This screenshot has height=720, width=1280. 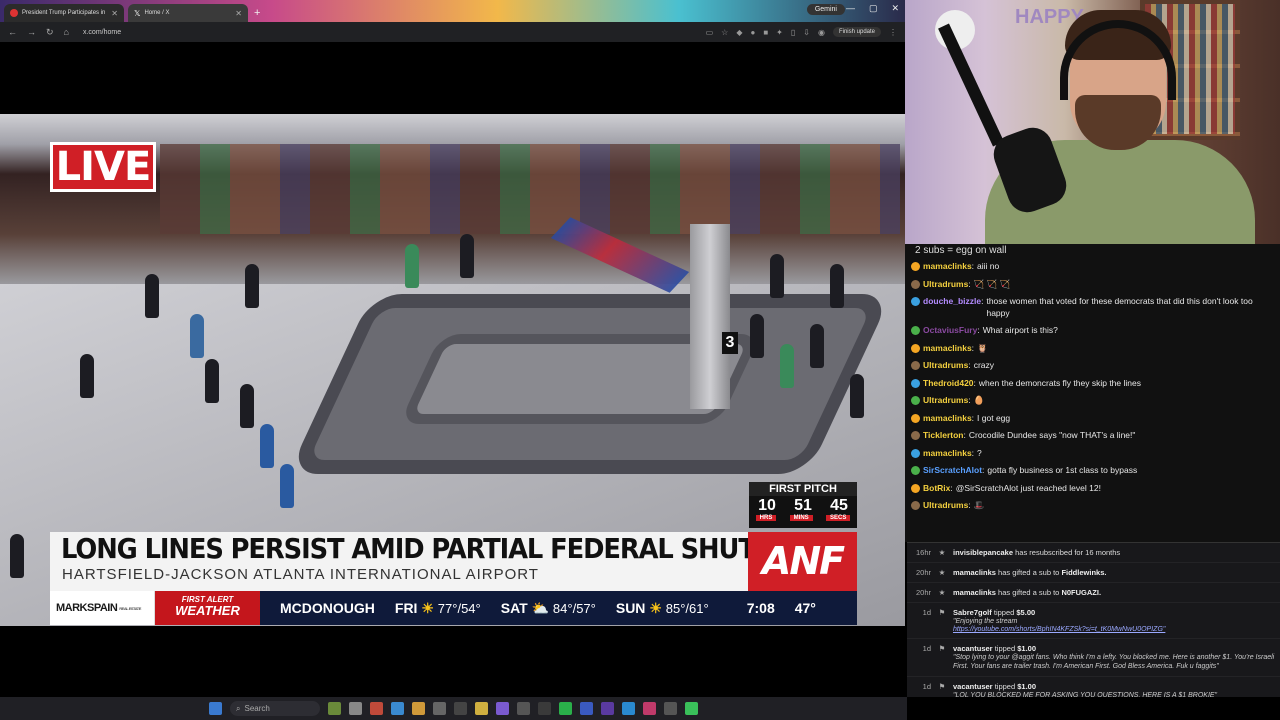 What do you see at coordinates (137, 13) in the screenshot?
I see `x-logo-icon: 𝕏` at bounding box center [137, 13].